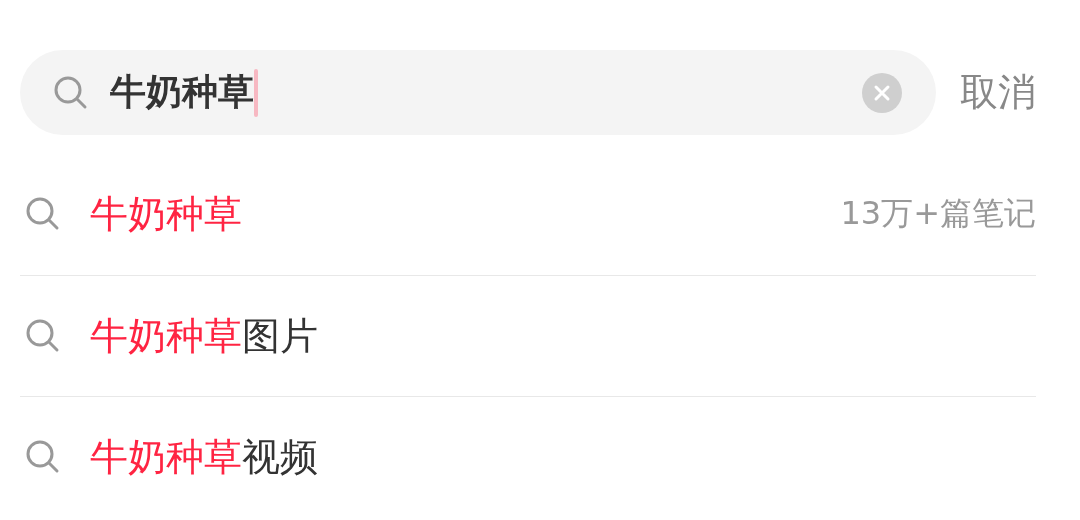 Image resolution: width=1080 pixels, height=520 pixels. What do you see at coordinates (938, 213) in the screenshot?
I see `note-count: 13万+篇笔记` at bounding box center [938, 213].